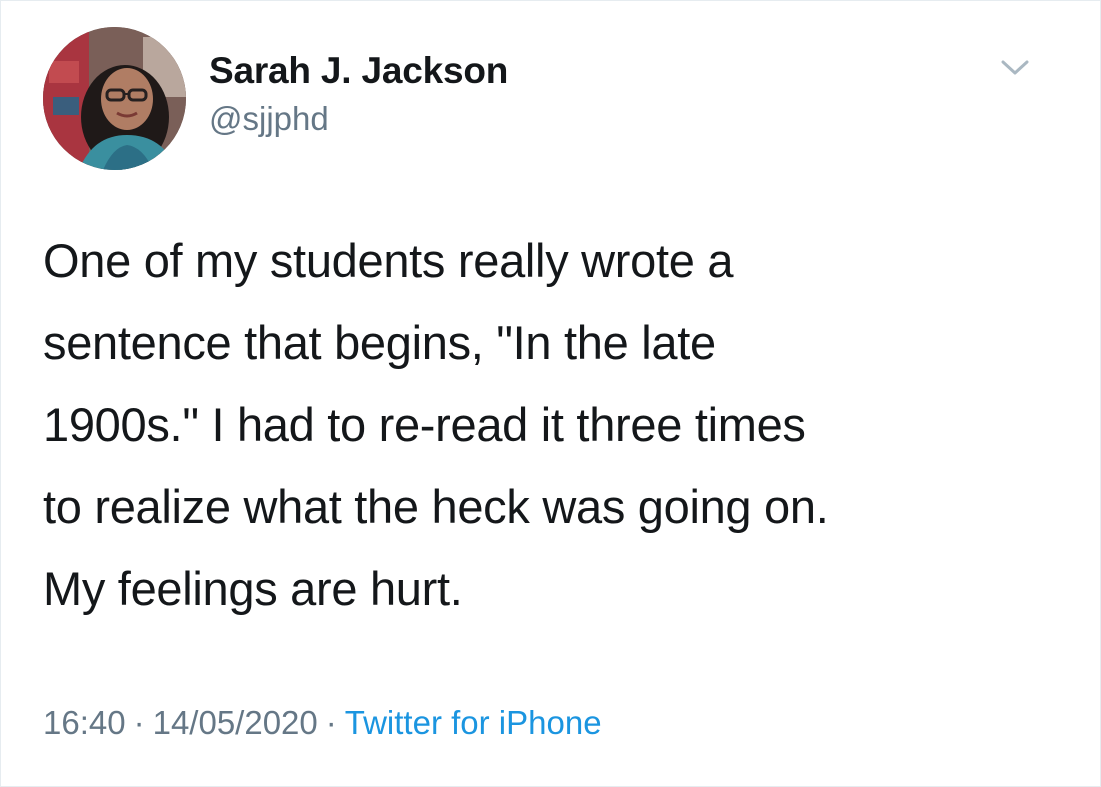  Describe the element at coordinates (424, 424) in the screenshot. I see `tweet-text-line: 1900s." I had to re-read it three times` at that location.